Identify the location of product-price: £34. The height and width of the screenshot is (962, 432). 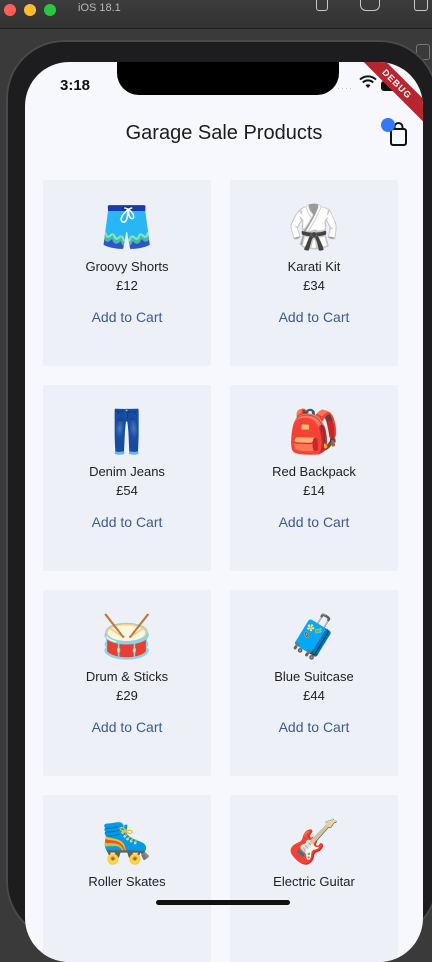
(314, 285).